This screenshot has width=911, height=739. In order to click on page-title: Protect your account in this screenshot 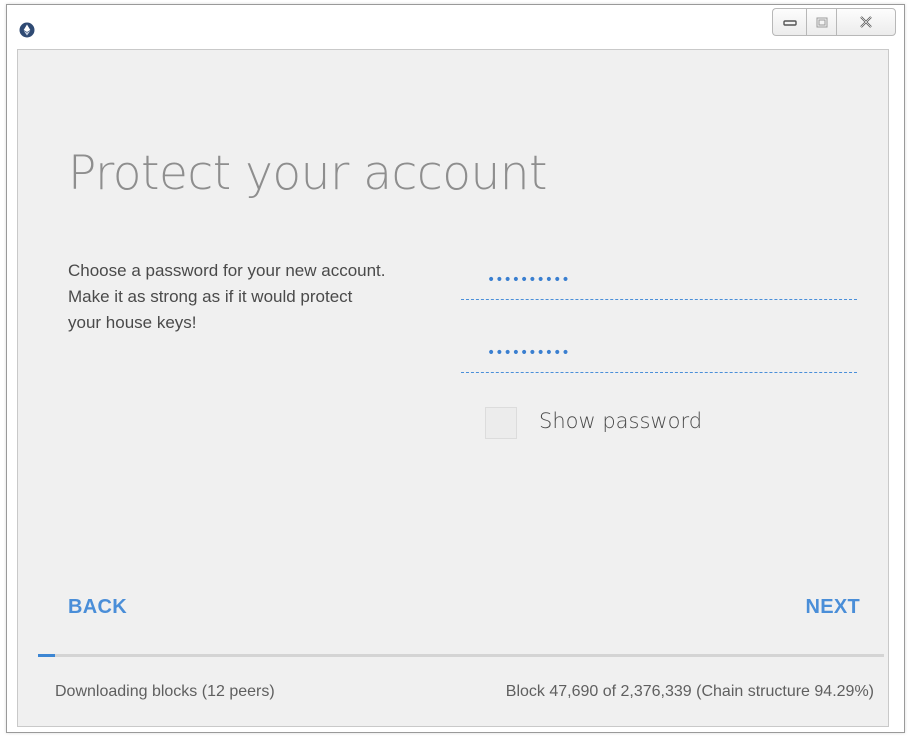, I will do `click(307, 173)`.